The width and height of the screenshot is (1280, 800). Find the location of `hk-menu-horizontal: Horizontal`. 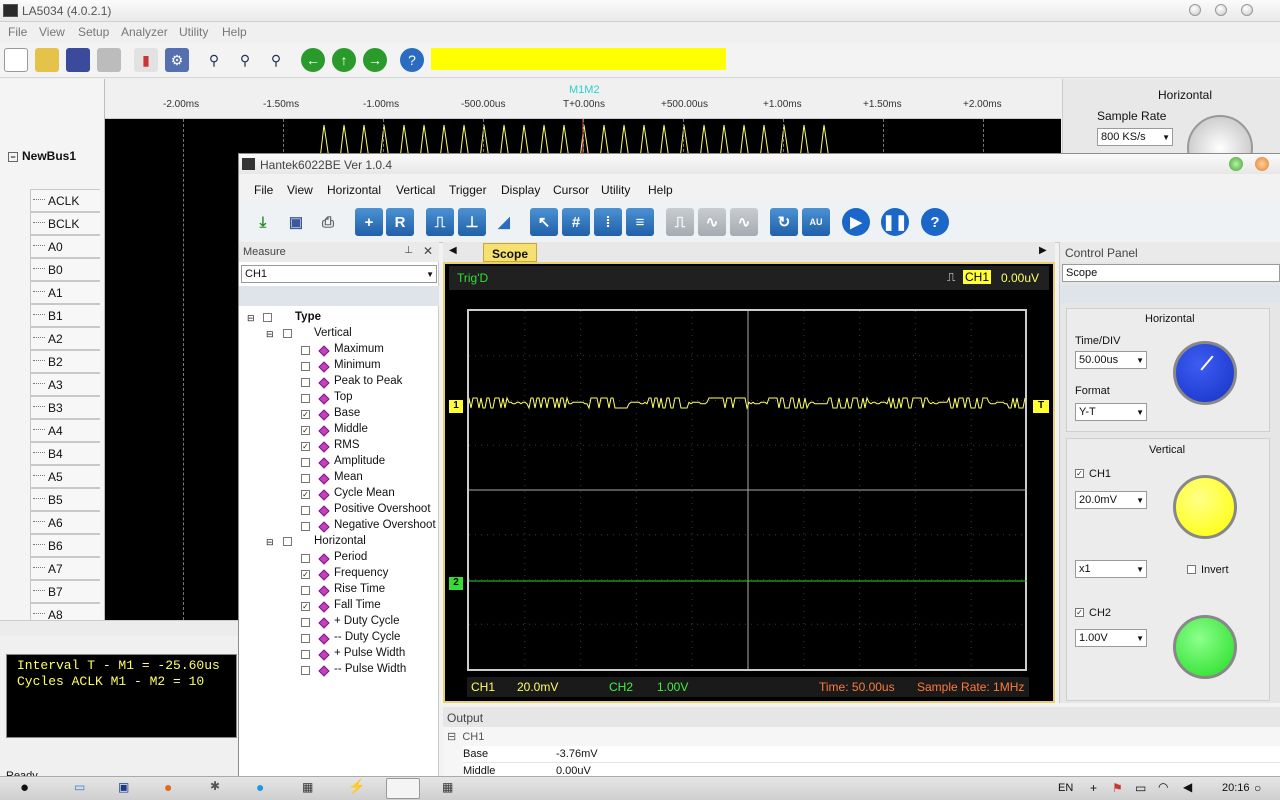

hk-menu-horizontal: Horizontal is located at coordinates (354, 190).